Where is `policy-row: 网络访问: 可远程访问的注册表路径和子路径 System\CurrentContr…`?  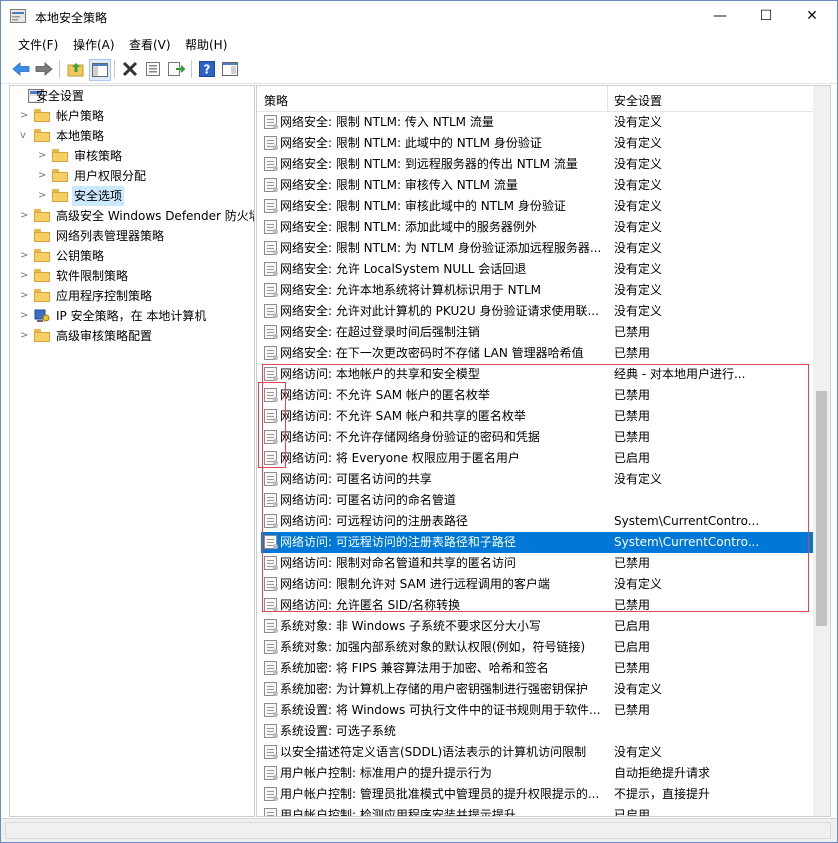 policy-row: 网络访问: 可远程访问的注册表路径和子路径 System\CurrentContr… is located at coordinates (537, 542).